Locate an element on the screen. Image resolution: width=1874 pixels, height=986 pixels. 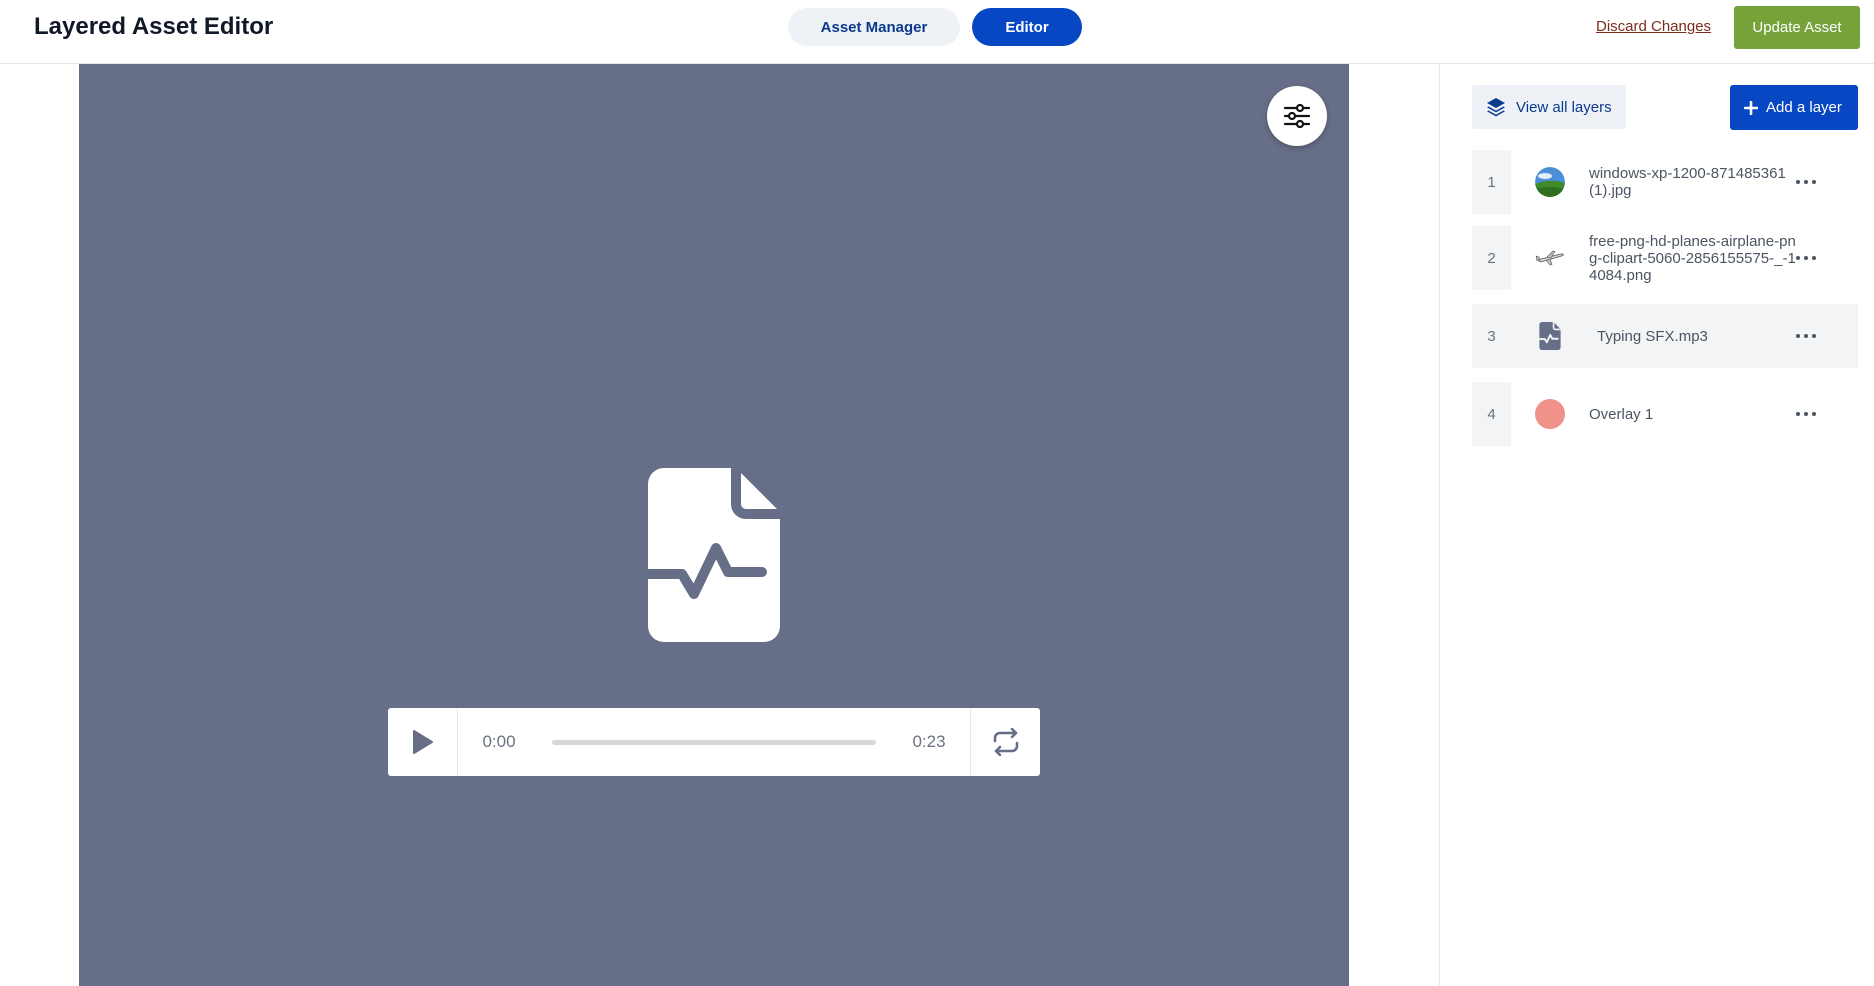
repeat-icon is located at coordinates (1005, 742).